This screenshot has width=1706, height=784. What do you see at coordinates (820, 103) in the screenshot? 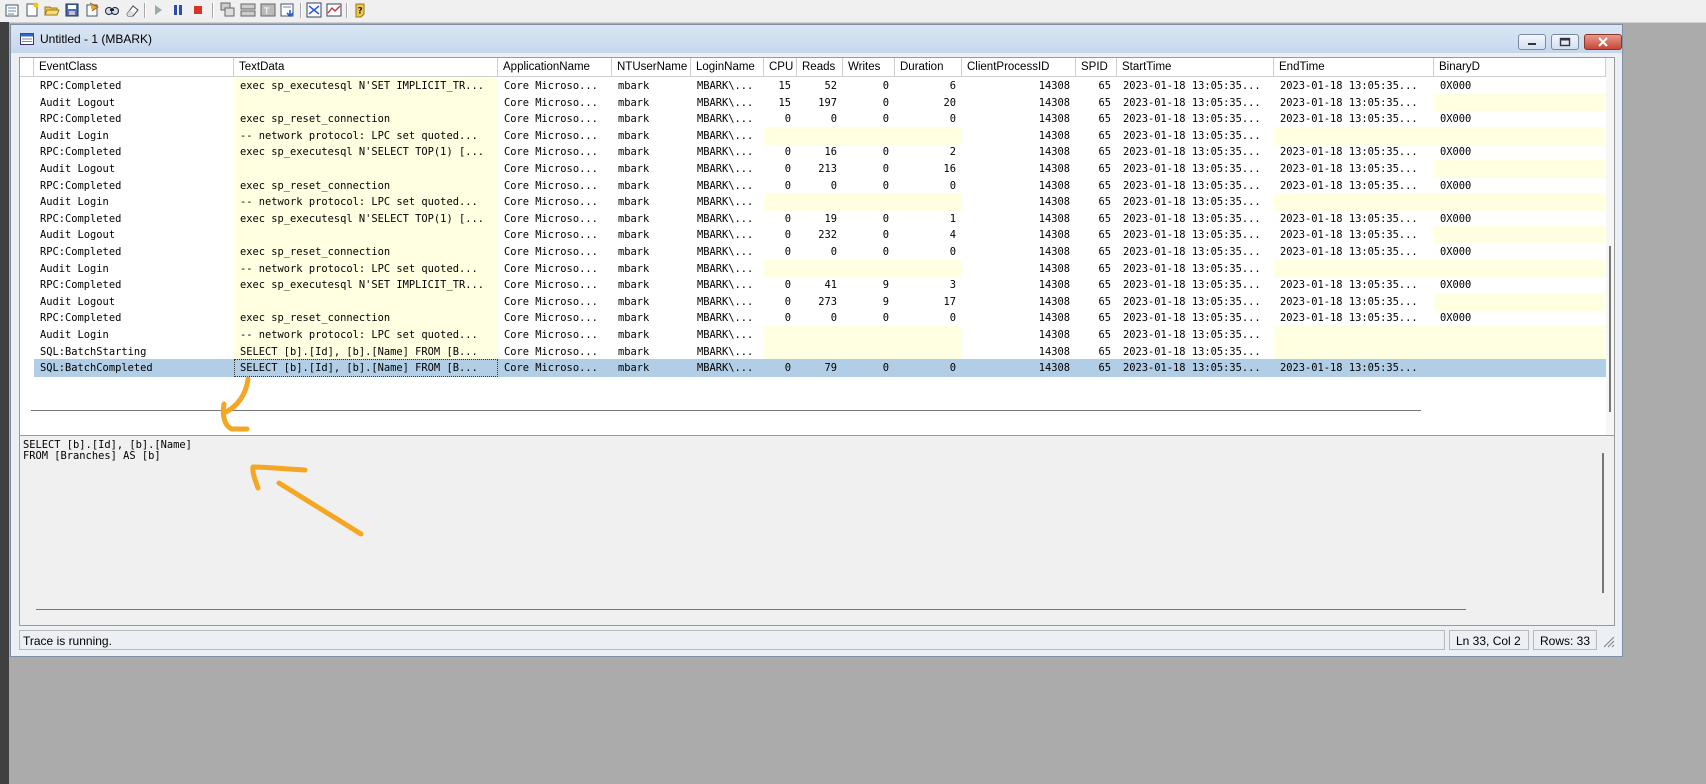
I see `cell-reads: 197` at bounding box center [820, 103].